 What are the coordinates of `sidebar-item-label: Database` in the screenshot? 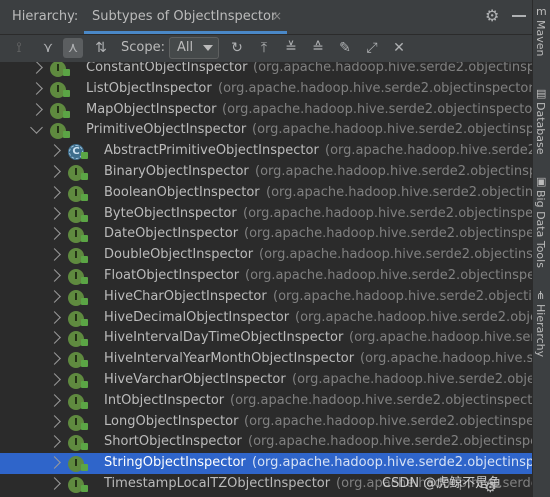 It's located at (540, 128).